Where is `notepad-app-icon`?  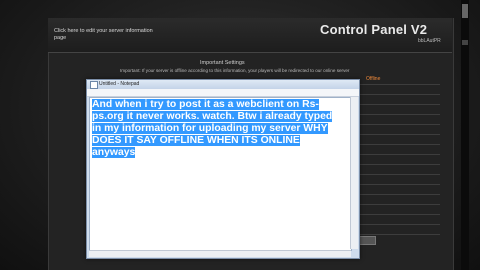 notepad-app-icon is located at coordinates (94, 85).